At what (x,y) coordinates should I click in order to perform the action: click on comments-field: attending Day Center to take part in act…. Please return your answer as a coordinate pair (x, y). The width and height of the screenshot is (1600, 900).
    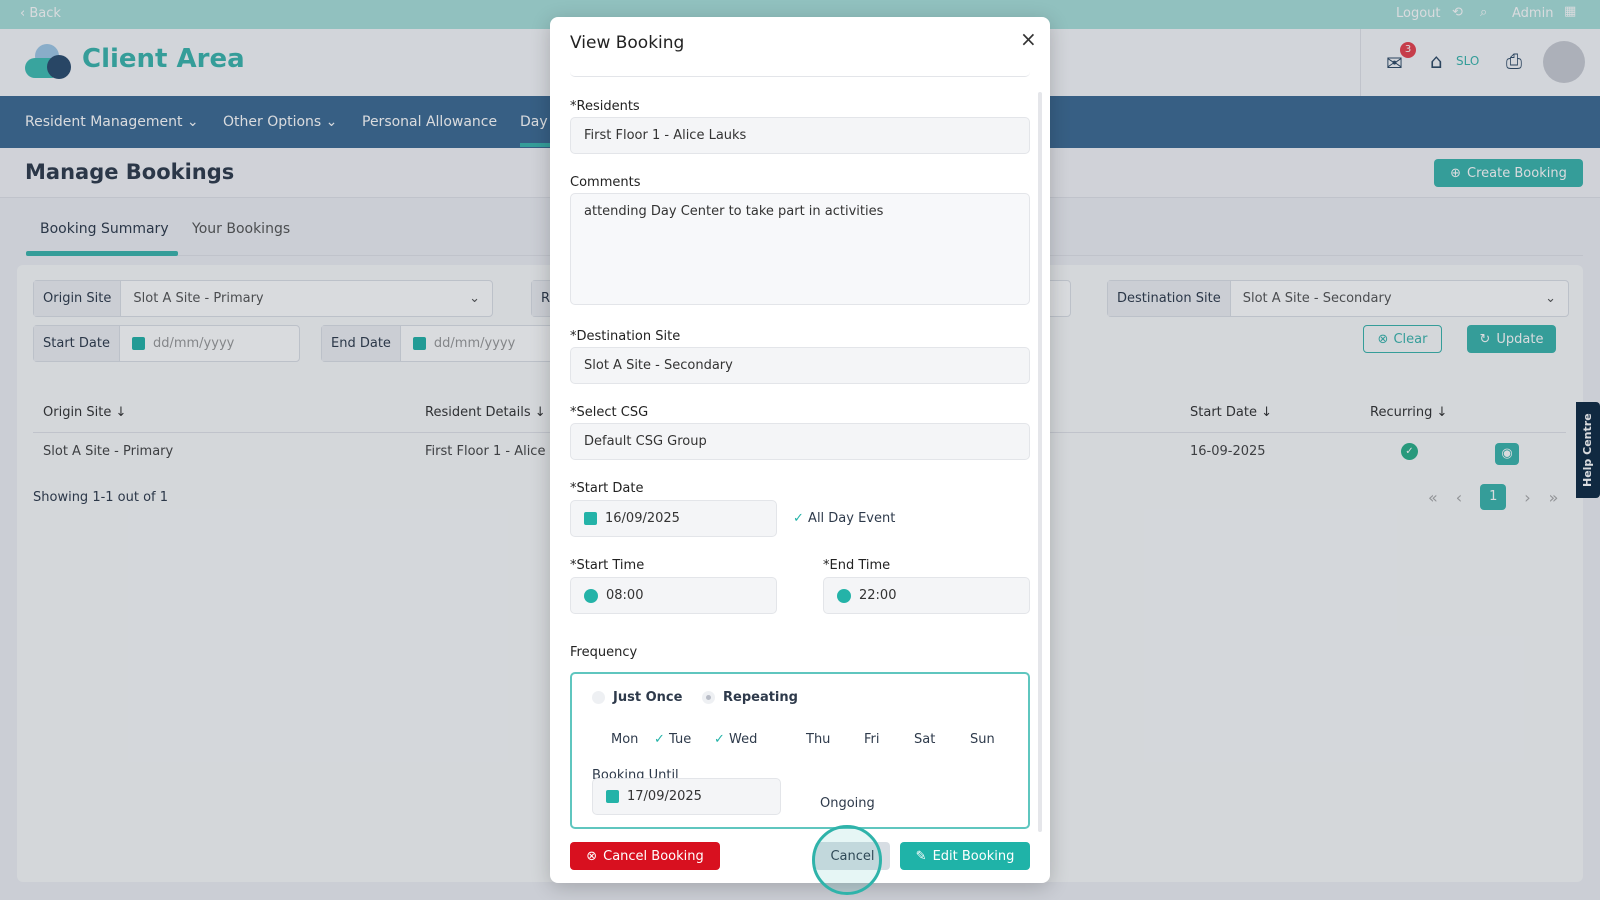
    Looking at the image, I should click on (800, 249).